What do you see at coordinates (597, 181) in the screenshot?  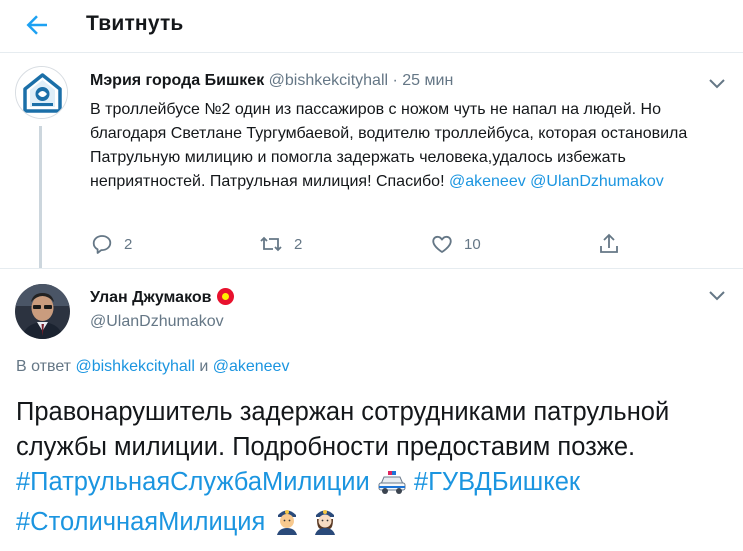 I see `mention-link: @UlanDzhumakov` at bounding box center [597, 181].